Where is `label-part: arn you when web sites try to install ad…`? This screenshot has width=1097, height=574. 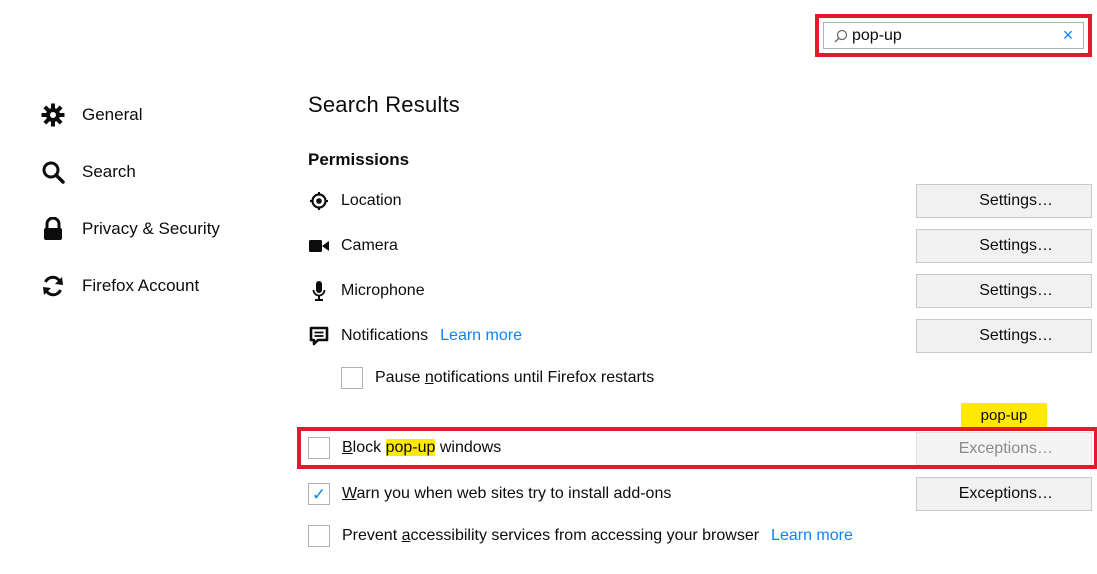 label-part: arn you when web sites try to install ad… is located at coordinates (514, 493).